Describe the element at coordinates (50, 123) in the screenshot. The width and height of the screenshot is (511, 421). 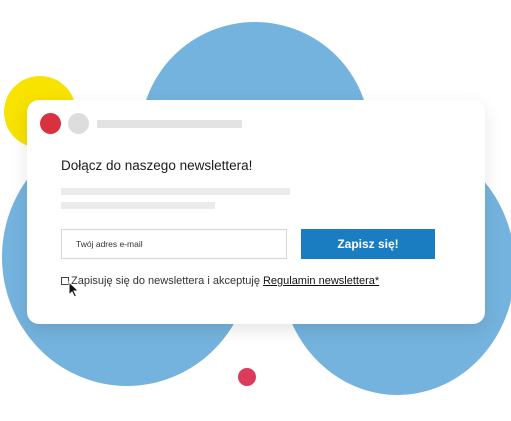
I see `red-circle-icon` at that location.